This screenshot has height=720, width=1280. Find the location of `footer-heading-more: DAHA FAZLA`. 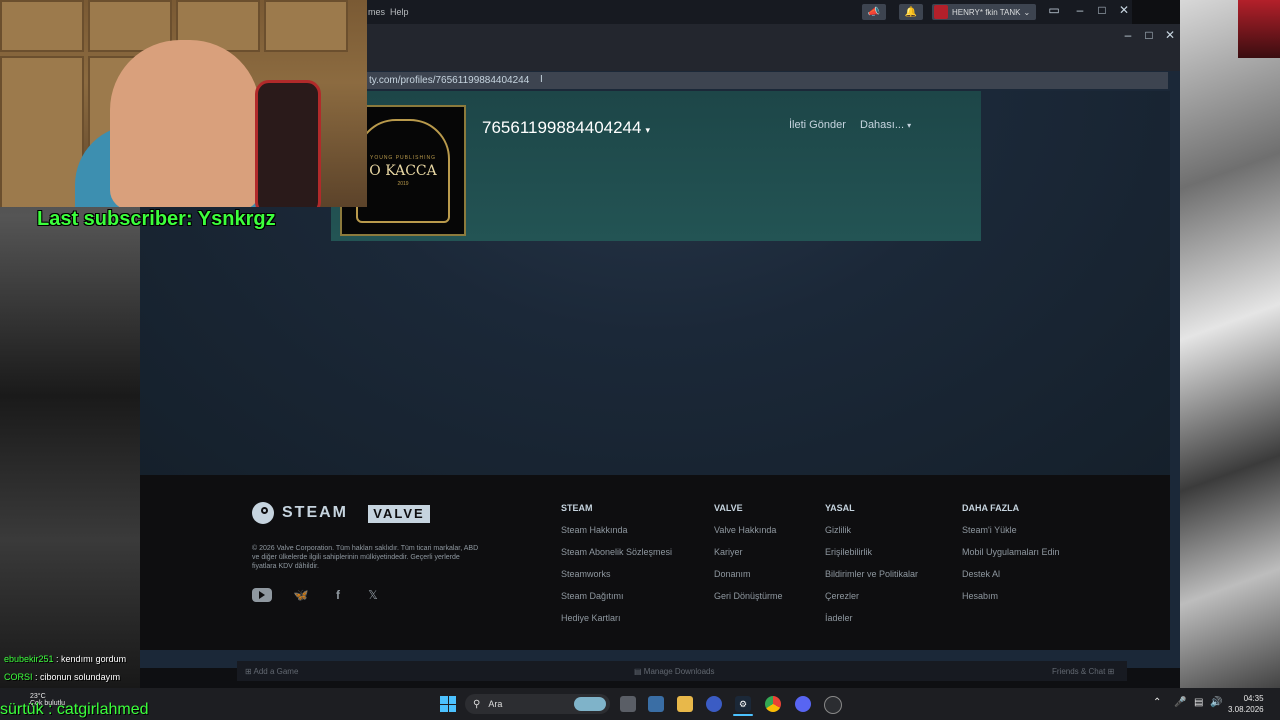

footer-heading-more: DAHA FAZLA is located at coordinates (991, 508).